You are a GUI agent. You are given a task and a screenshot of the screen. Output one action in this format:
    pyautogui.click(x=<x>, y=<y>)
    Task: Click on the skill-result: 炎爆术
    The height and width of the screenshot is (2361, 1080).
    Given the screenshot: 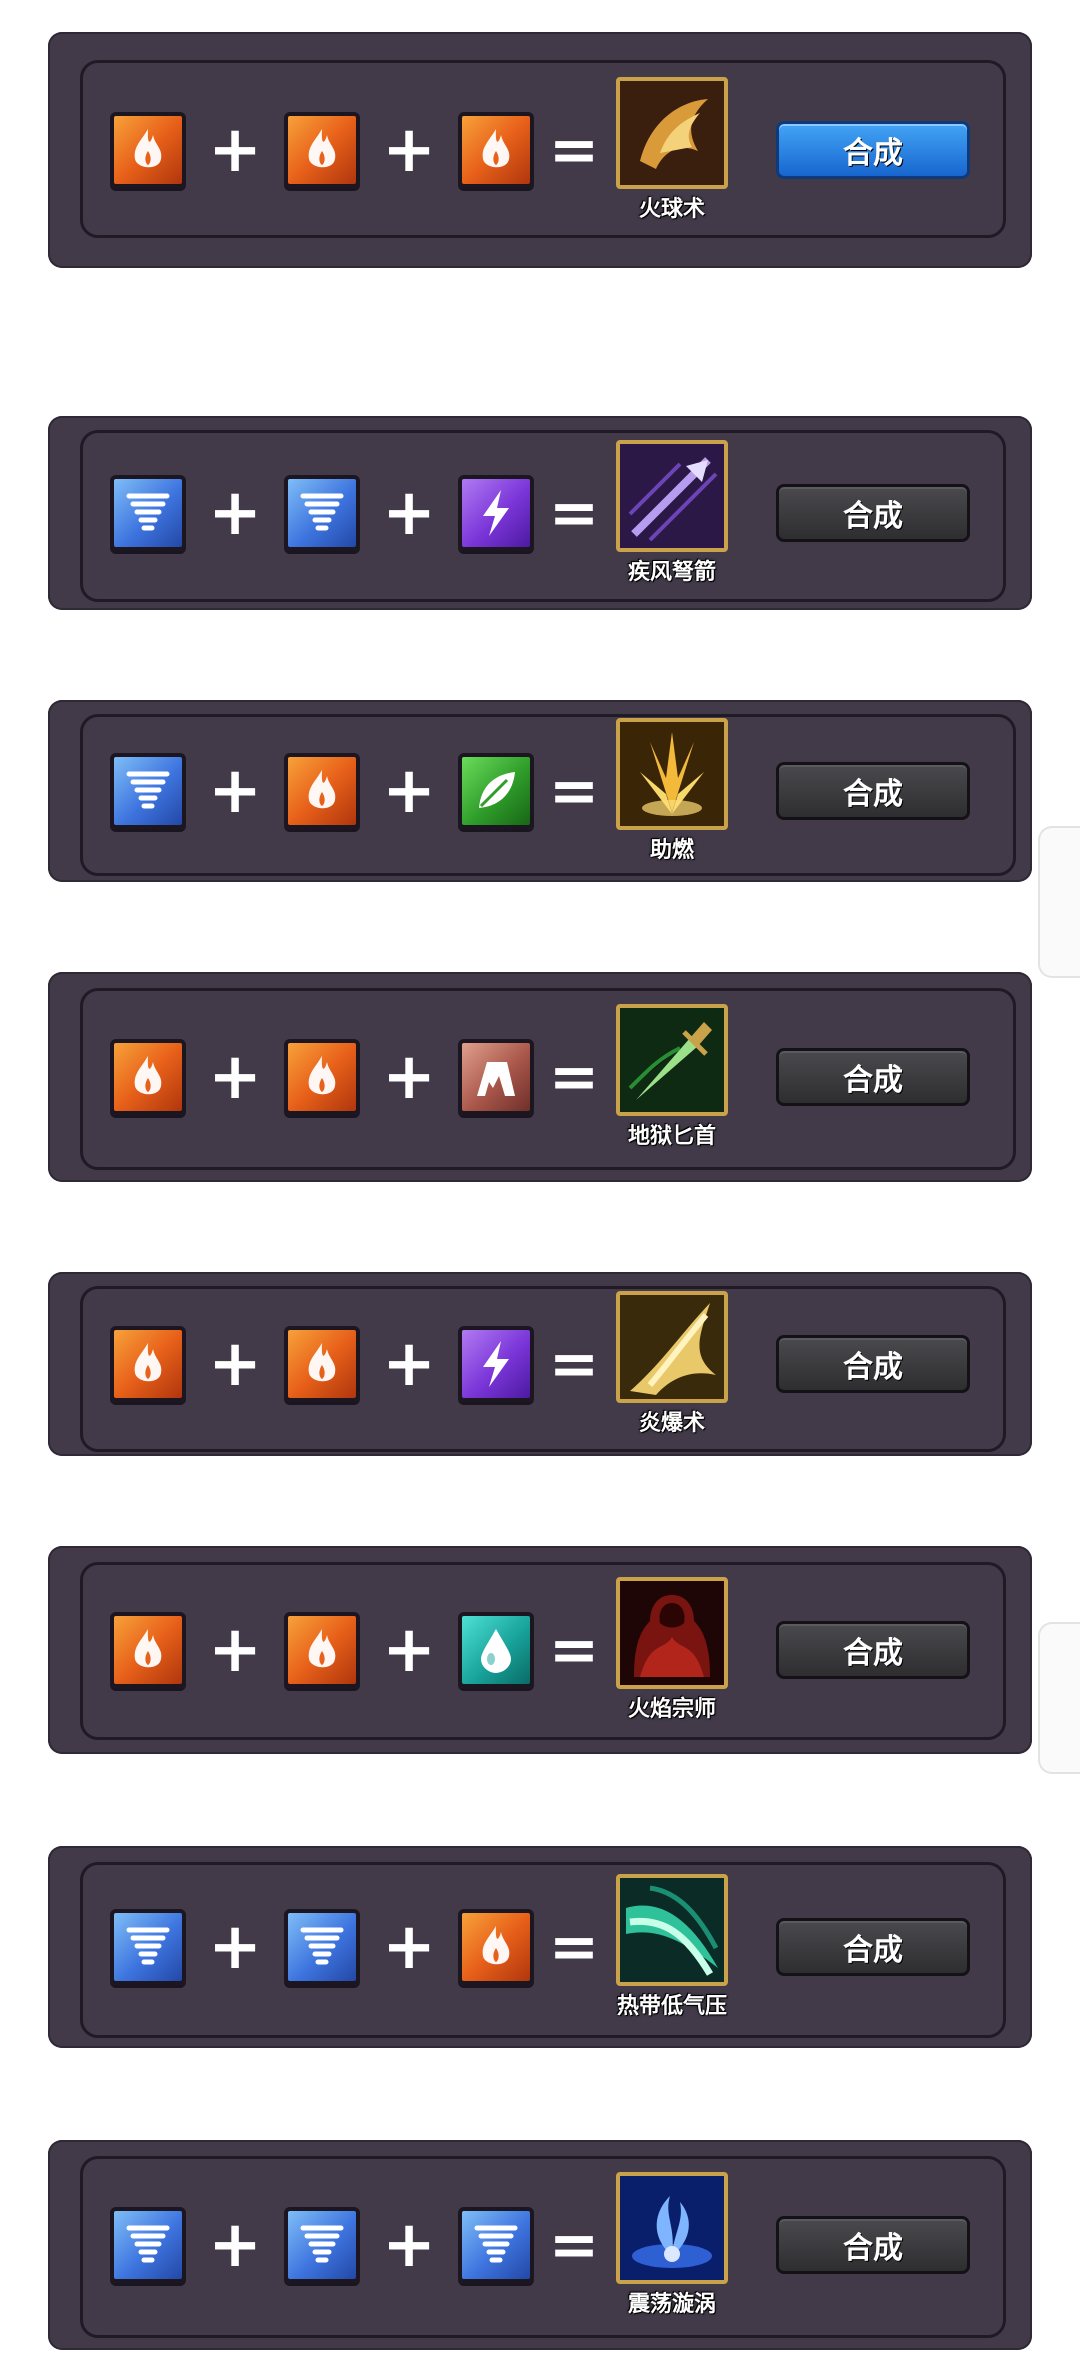 What is the action you would take?
    pyautogui.click(x=672, y=1364)
    